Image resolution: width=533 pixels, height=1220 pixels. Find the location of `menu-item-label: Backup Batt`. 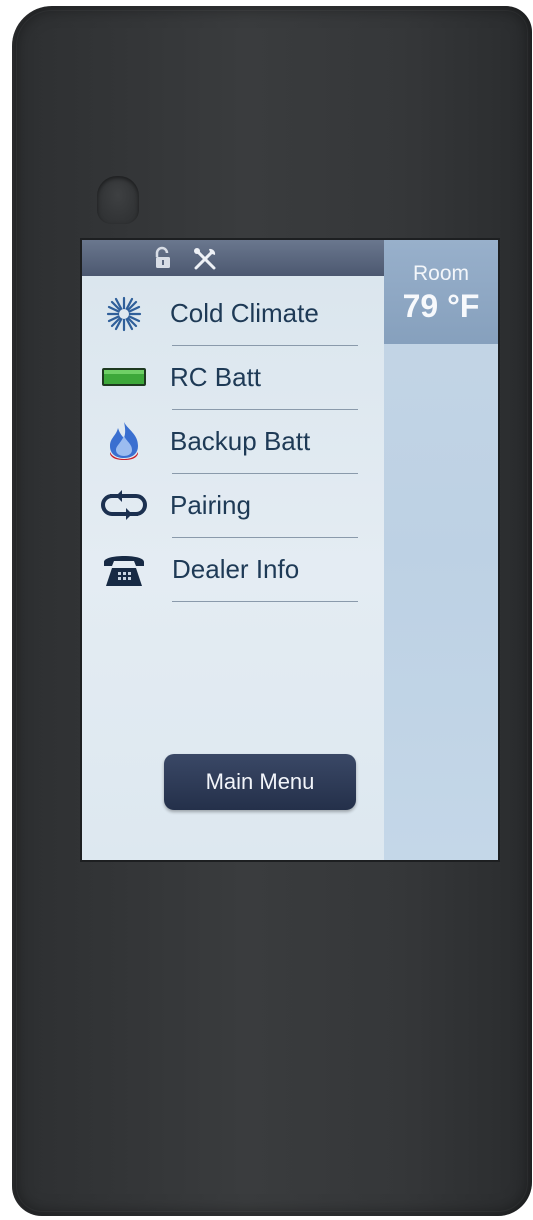

menu-item-label: Backup Batt is located at coordinates (240, 441).